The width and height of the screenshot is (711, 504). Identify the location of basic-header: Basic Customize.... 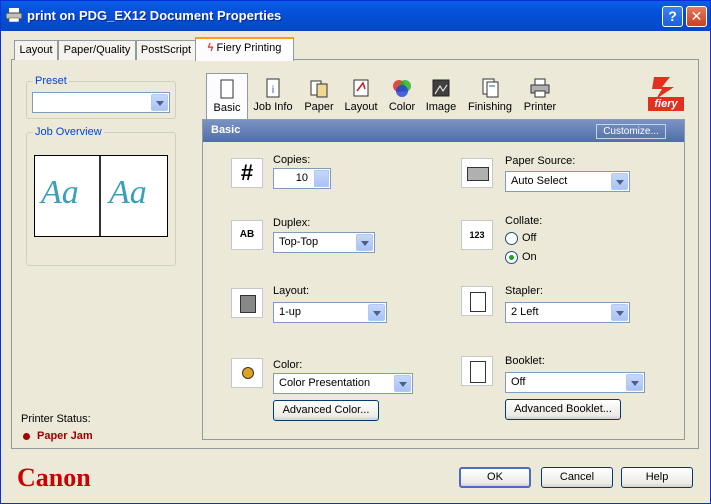
(443, 131).